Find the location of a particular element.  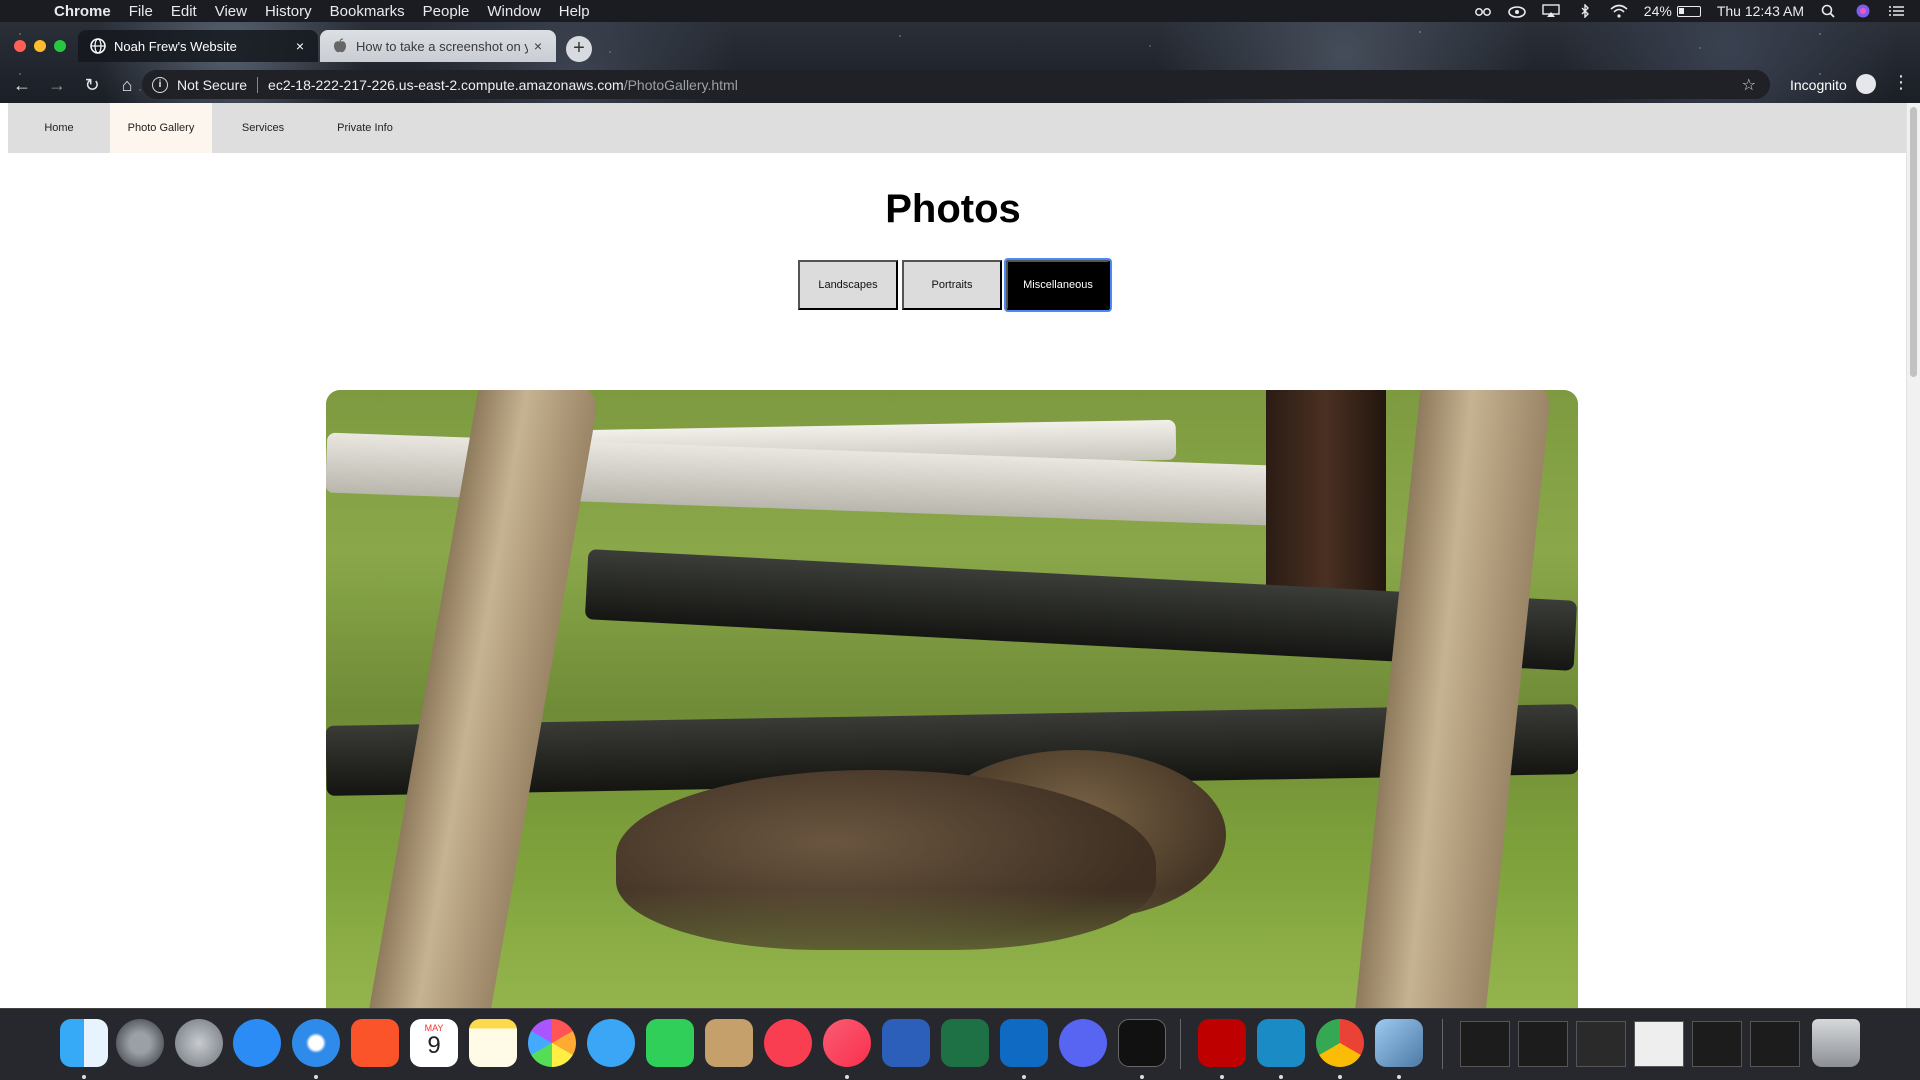

minimize-window-button is located at coordinates (40, 46).